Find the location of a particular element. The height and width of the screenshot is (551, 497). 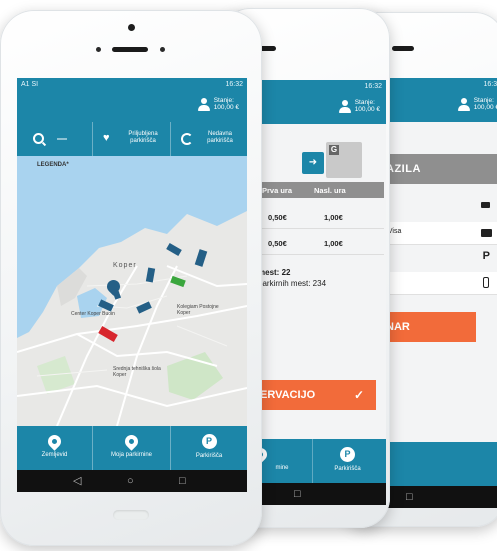

total-spots: parkirnih mest: 234 is located at coordinates (292, 283).